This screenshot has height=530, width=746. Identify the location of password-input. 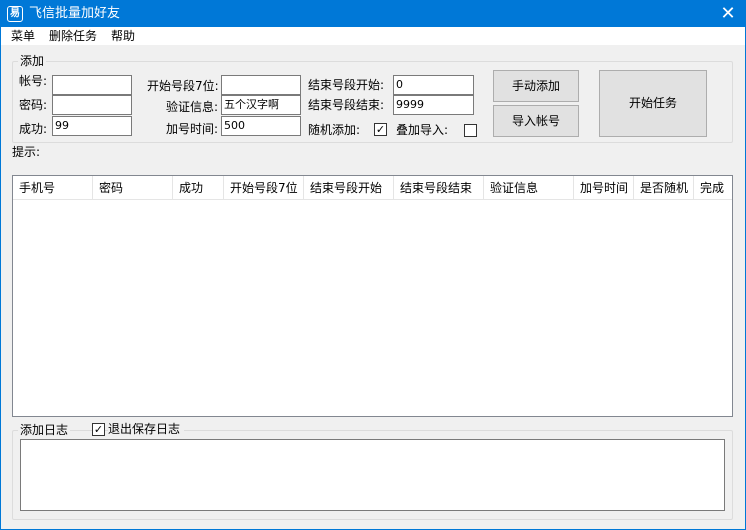
(92, 105).